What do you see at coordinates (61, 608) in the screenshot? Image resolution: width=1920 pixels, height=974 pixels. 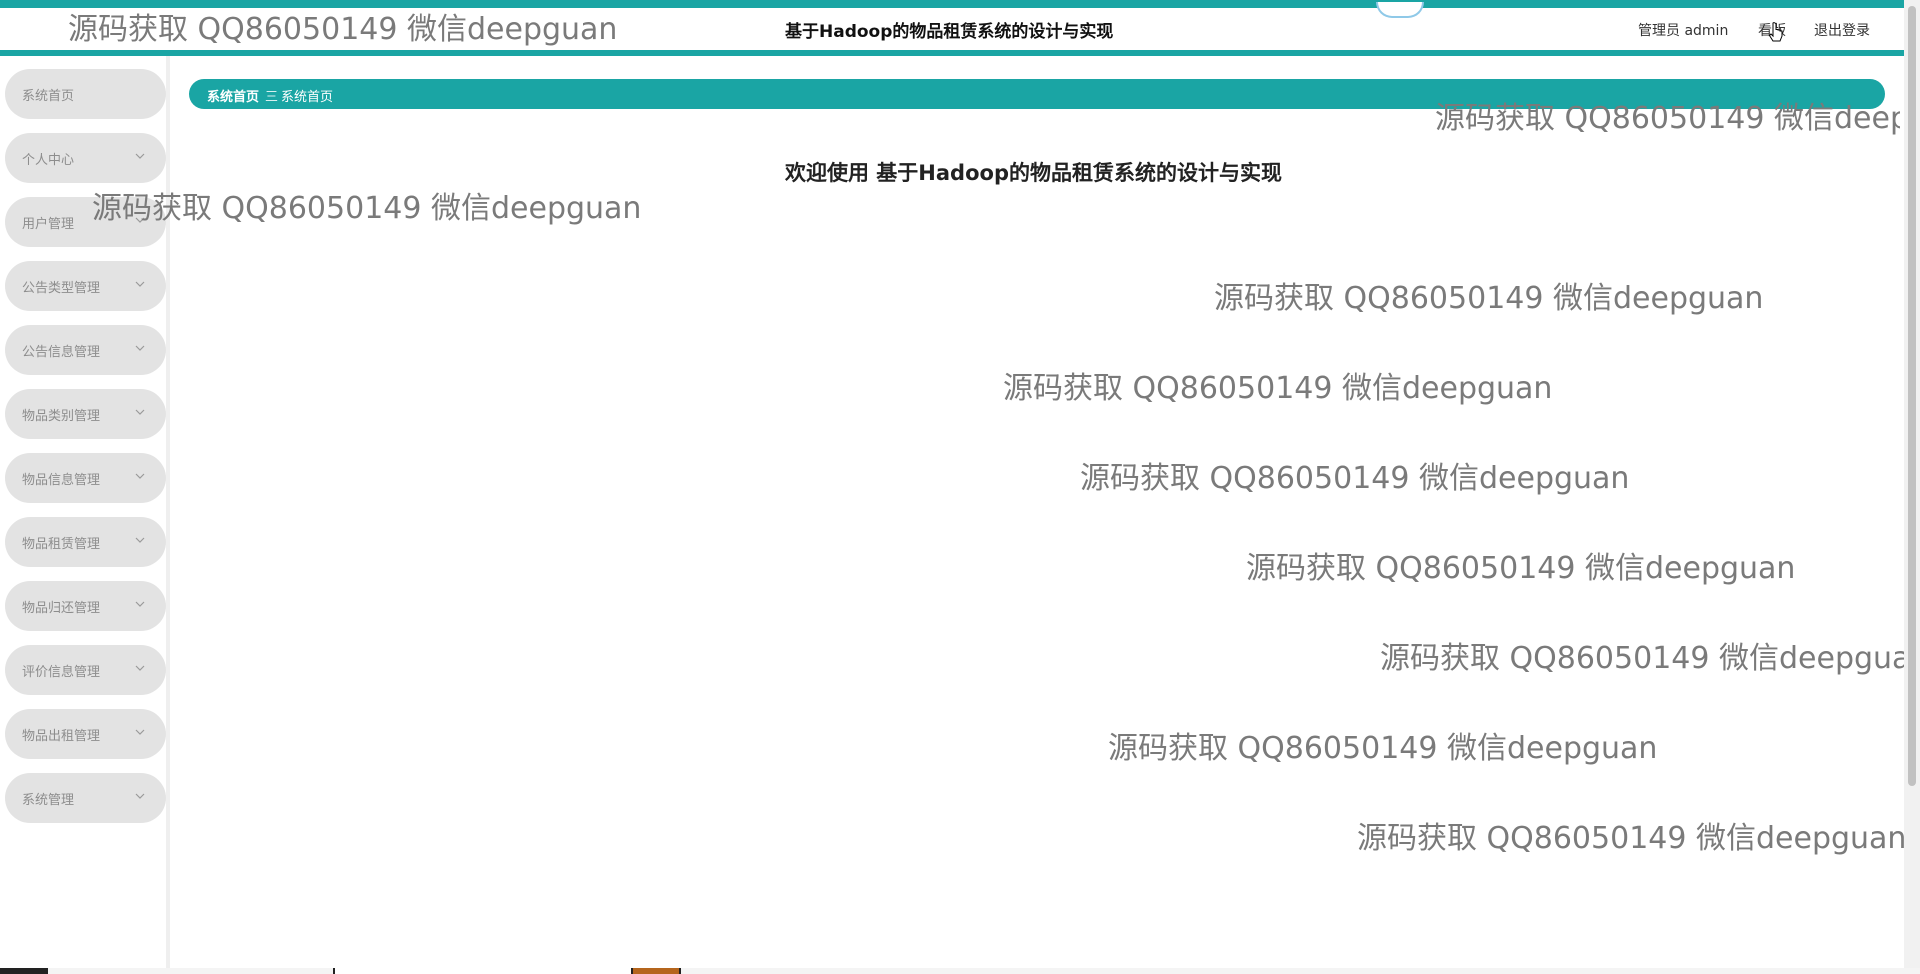 I see `sidebar-item-label: 物品归还管理` at bounding box center [61, 608].